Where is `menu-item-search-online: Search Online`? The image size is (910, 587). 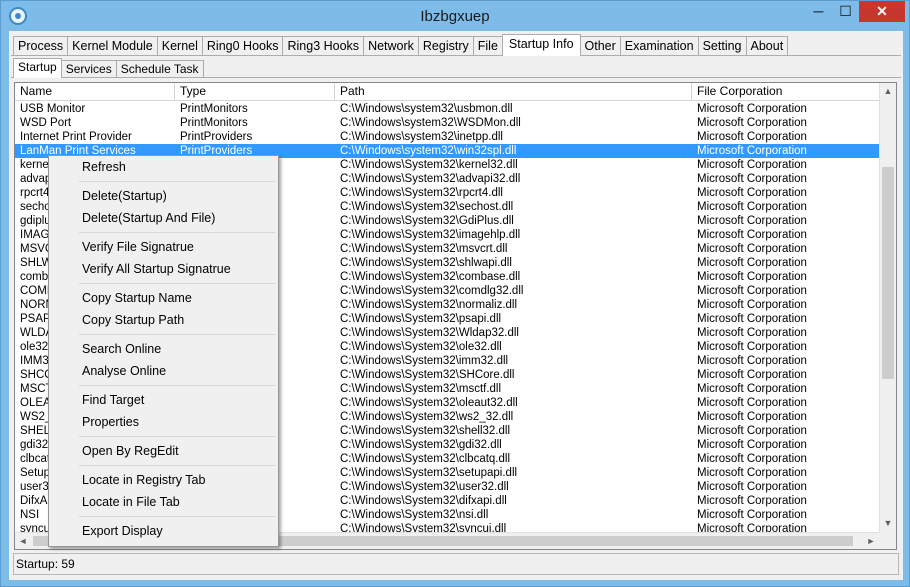 menu-item-search-online: Search Online is located at coordinates (163, 349).